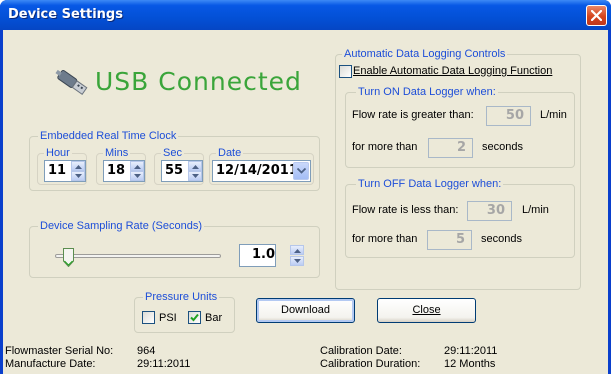  Describe the element at coordinates (198, 81) in the screenshot. I see `usb-status-text: USB Connected` at that location.